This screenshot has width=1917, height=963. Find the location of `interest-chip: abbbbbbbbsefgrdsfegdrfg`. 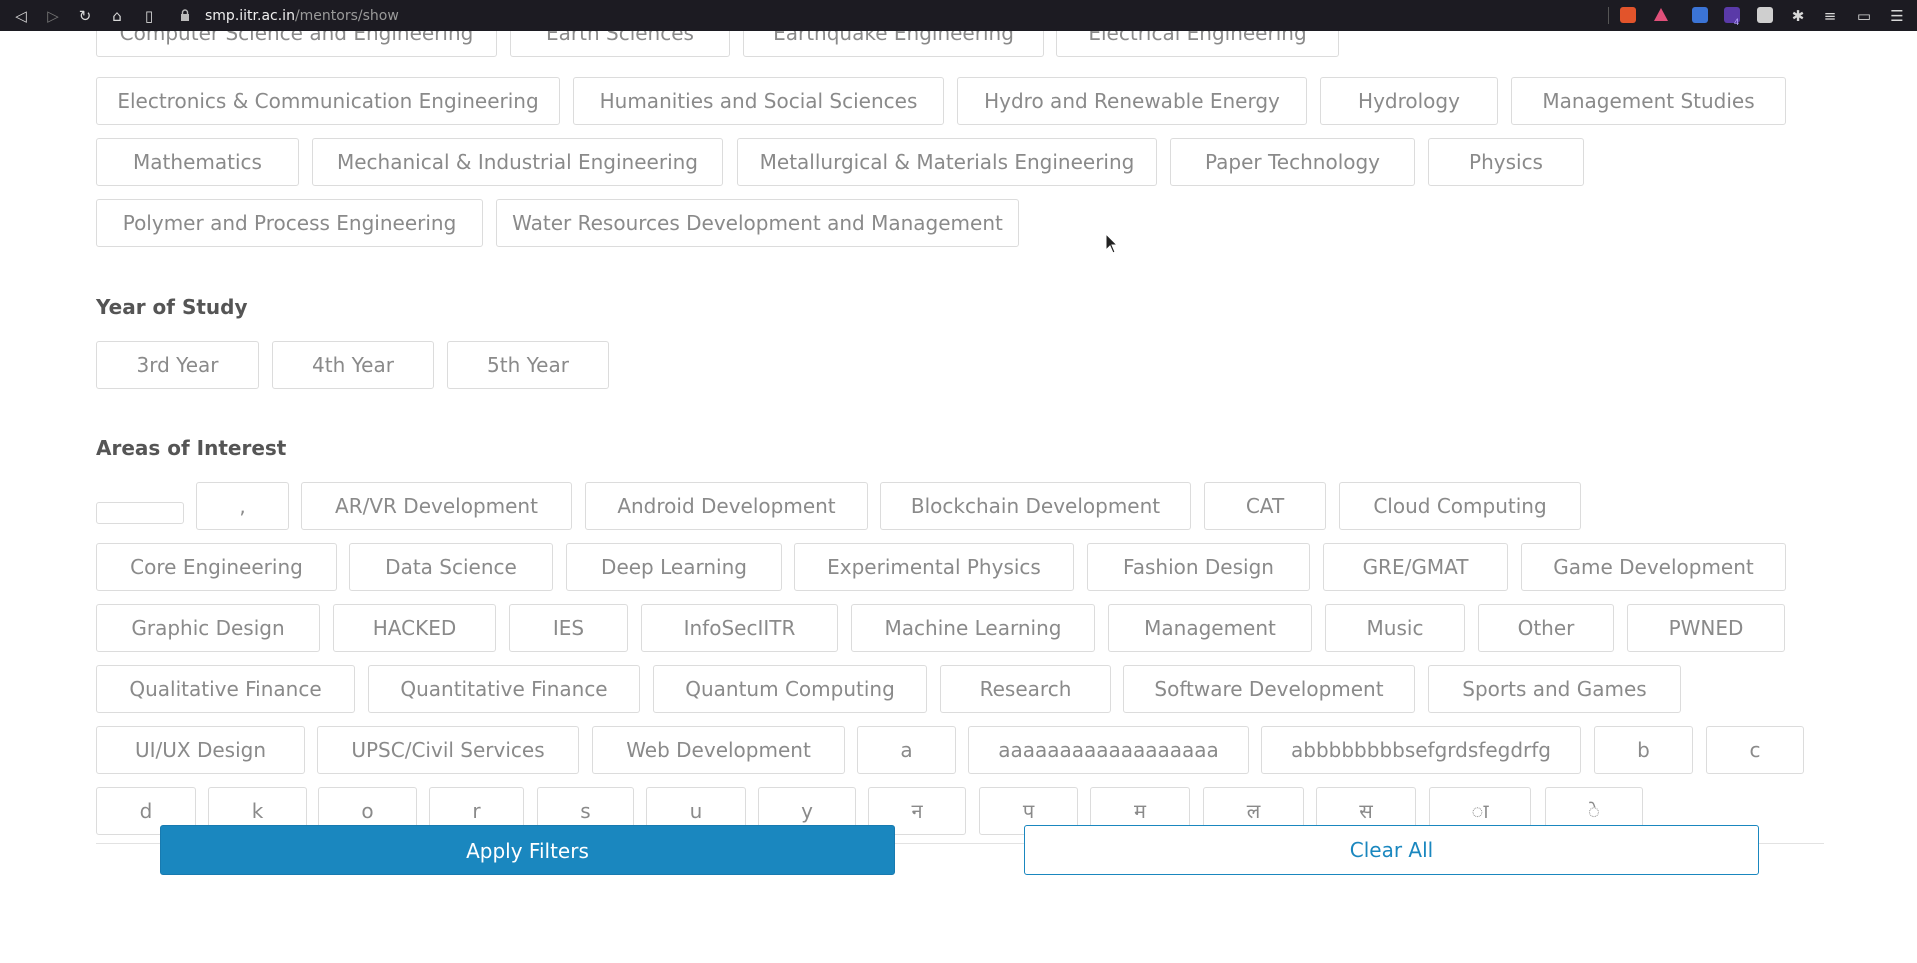

interest-chip: abbbbbbbbsefgrdsfegdrfg is located at coordinates (1421, 750).